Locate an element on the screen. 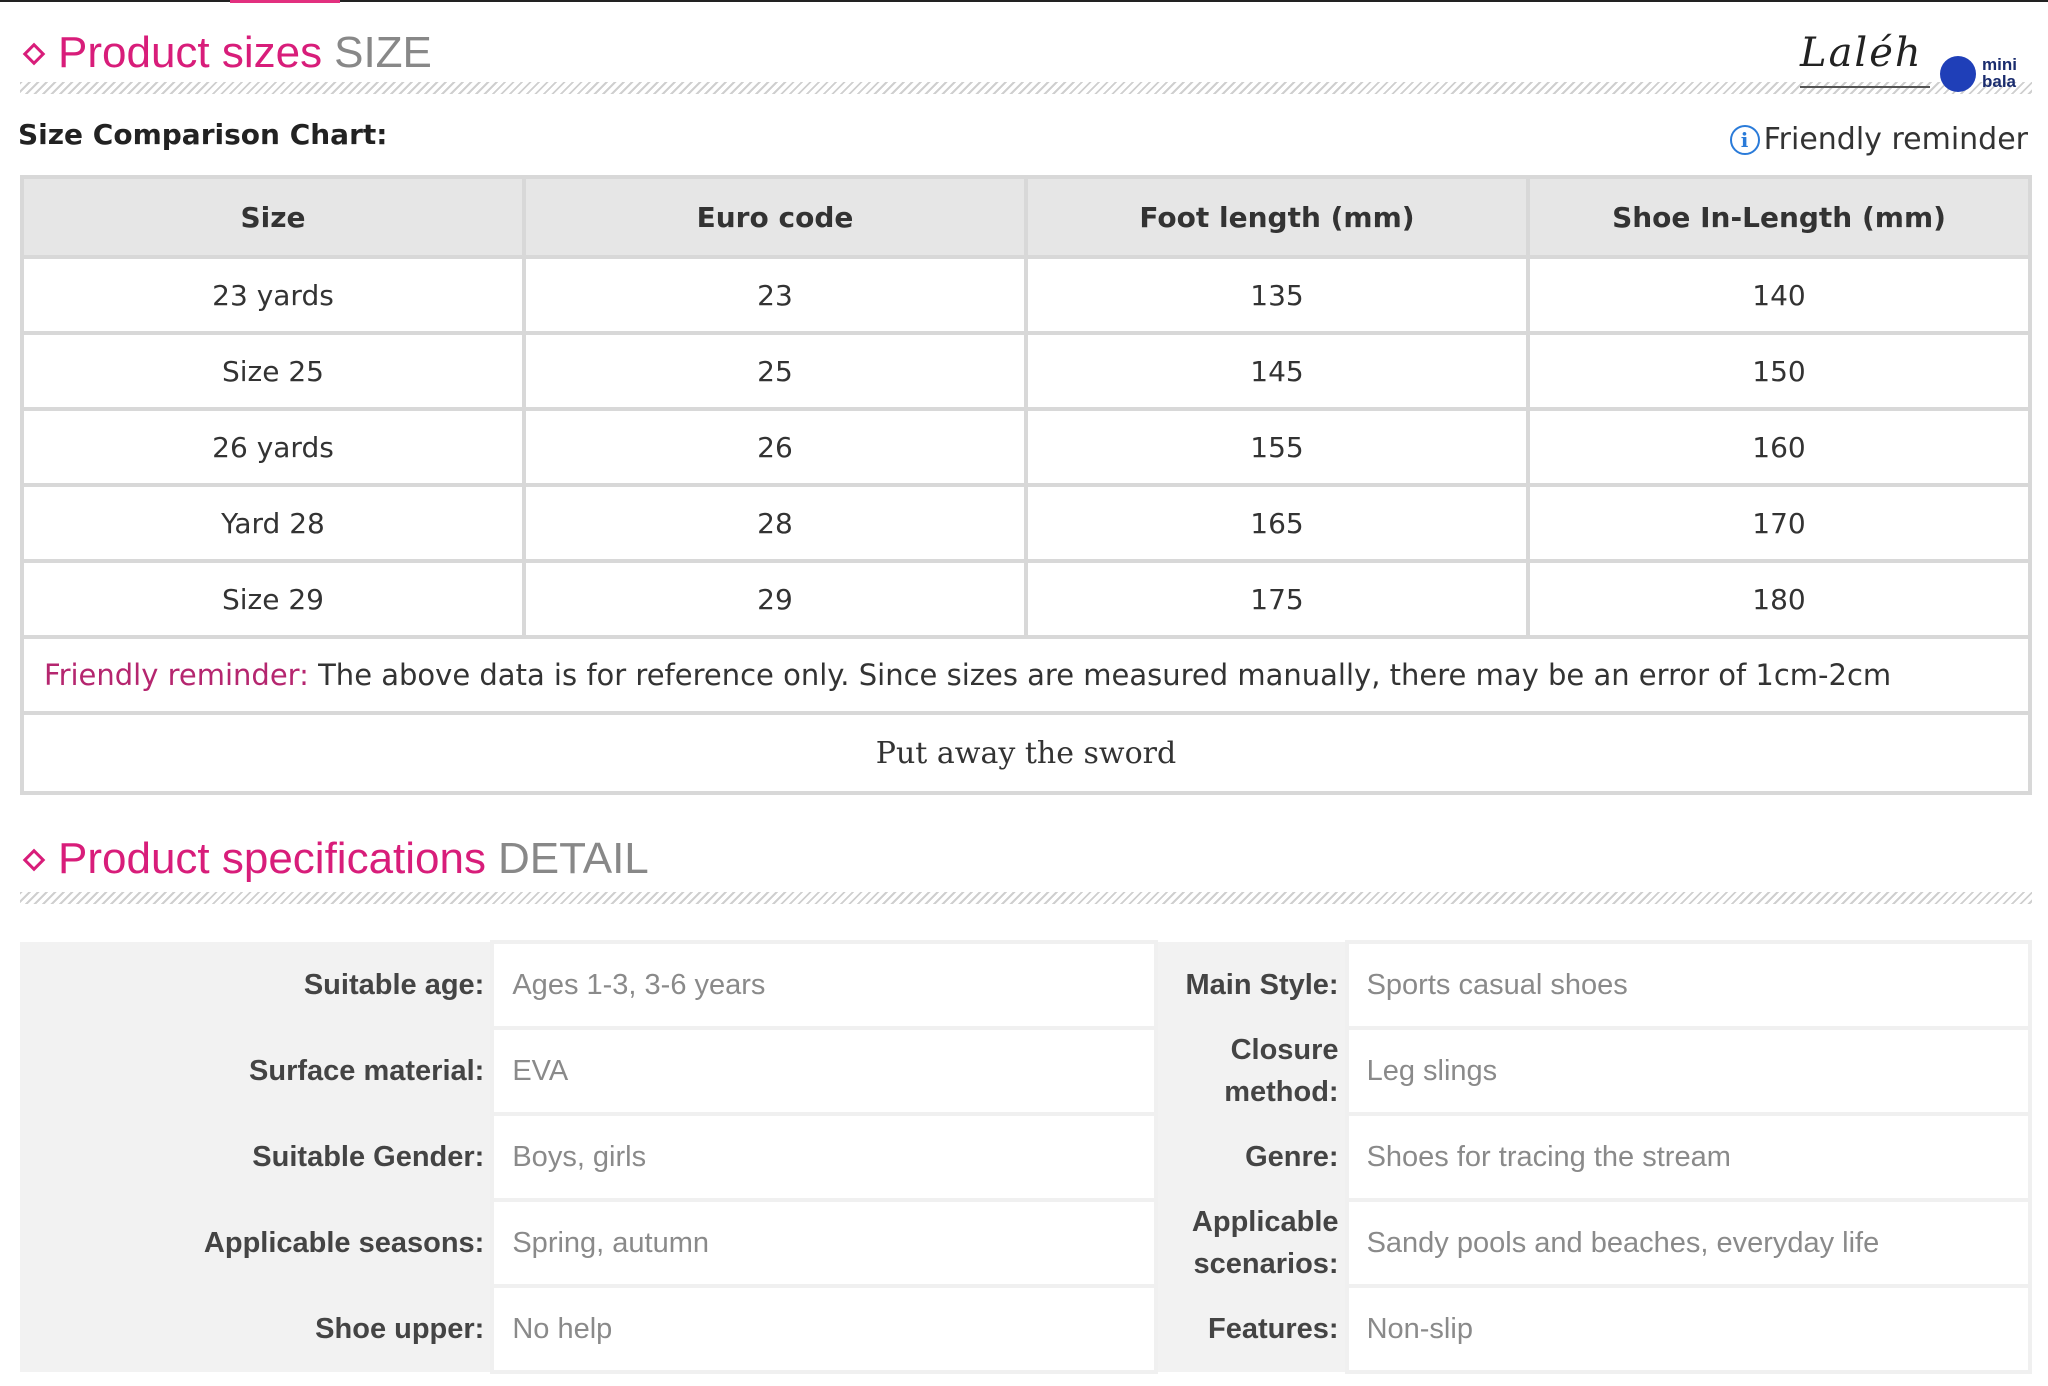 Image resolution: width=2048 pixels, height=1386 pixels. column-header-foot-length: Foot length (mm) is located at coordinates (1277, 217).